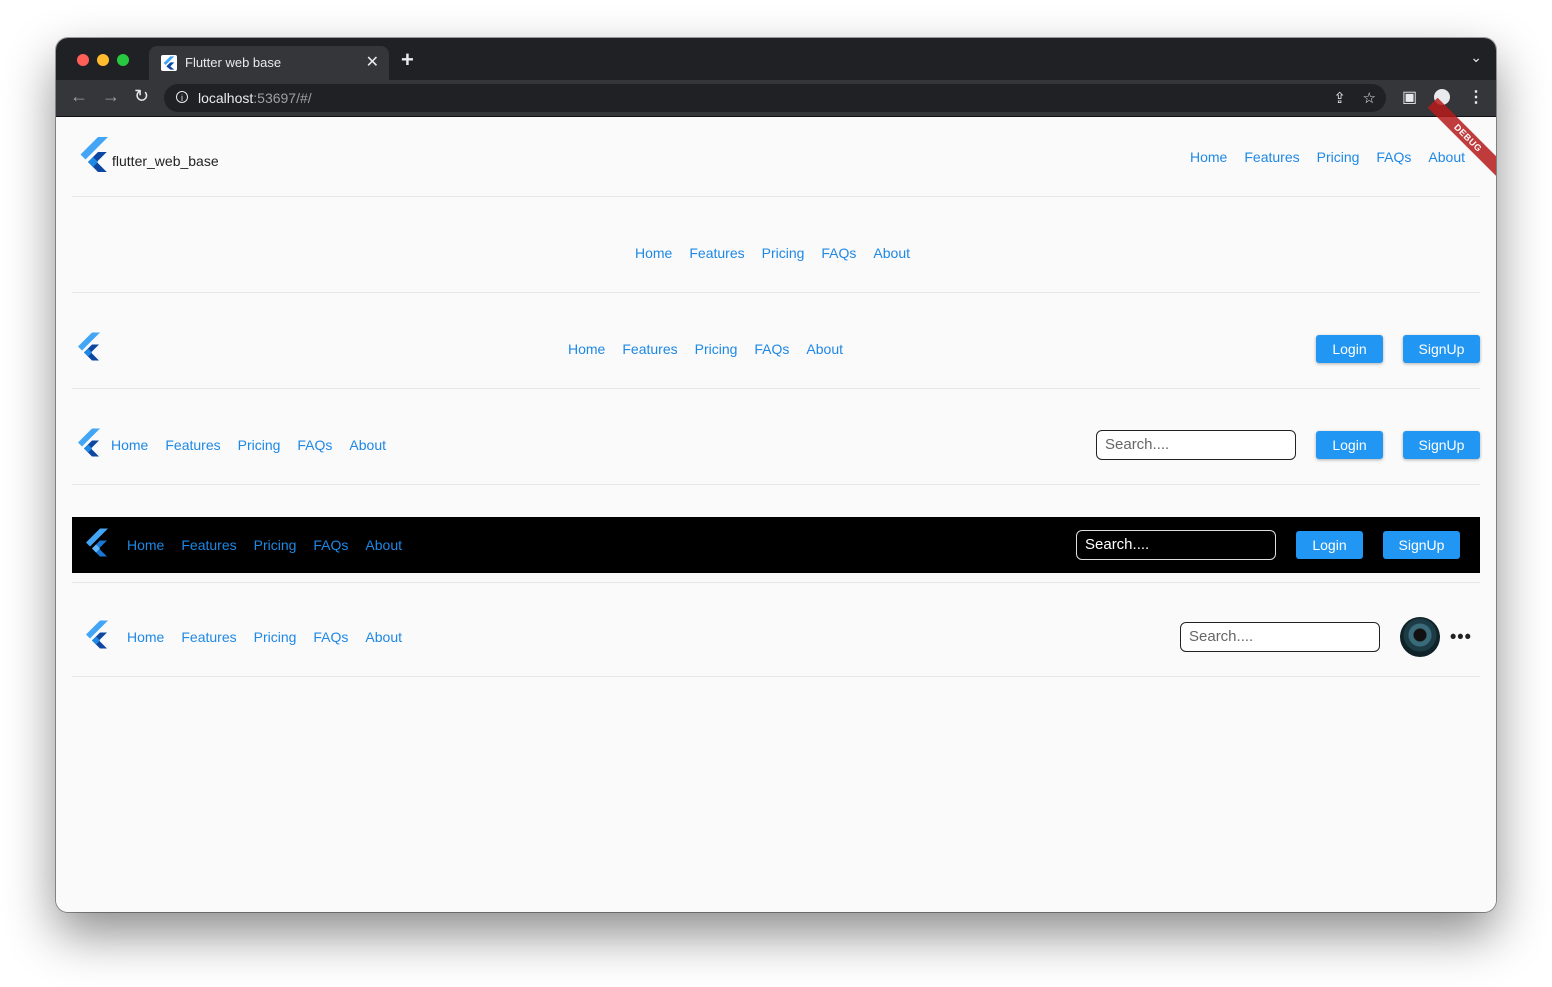 The height and width of the screenshot is (987, 1552). I want to click on tab-strip: Flutter web base ✕ + ⌄, so click(776, 59).